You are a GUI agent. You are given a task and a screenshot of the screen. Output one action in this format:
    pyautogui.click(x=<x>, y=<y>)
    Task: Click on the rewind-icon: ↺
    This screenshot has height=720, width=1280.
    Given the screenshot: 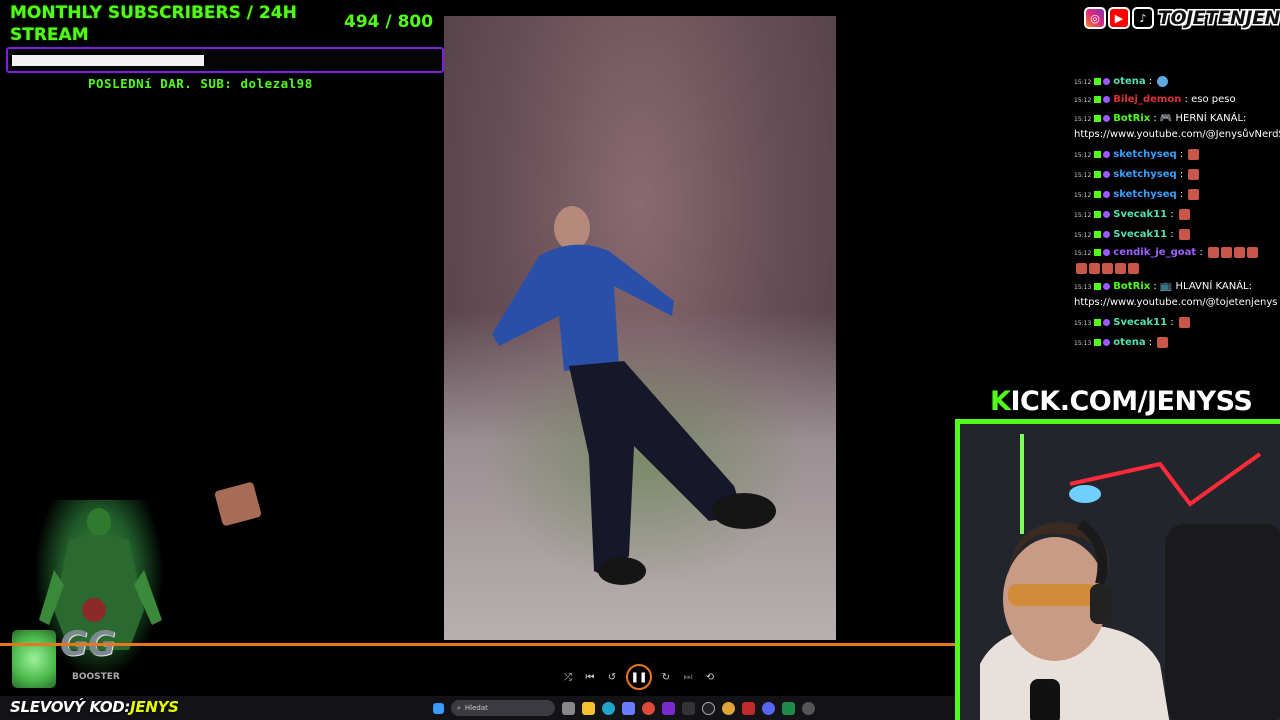 What is the action you would take?
    pyautogui.click(x=612, y=677)
    